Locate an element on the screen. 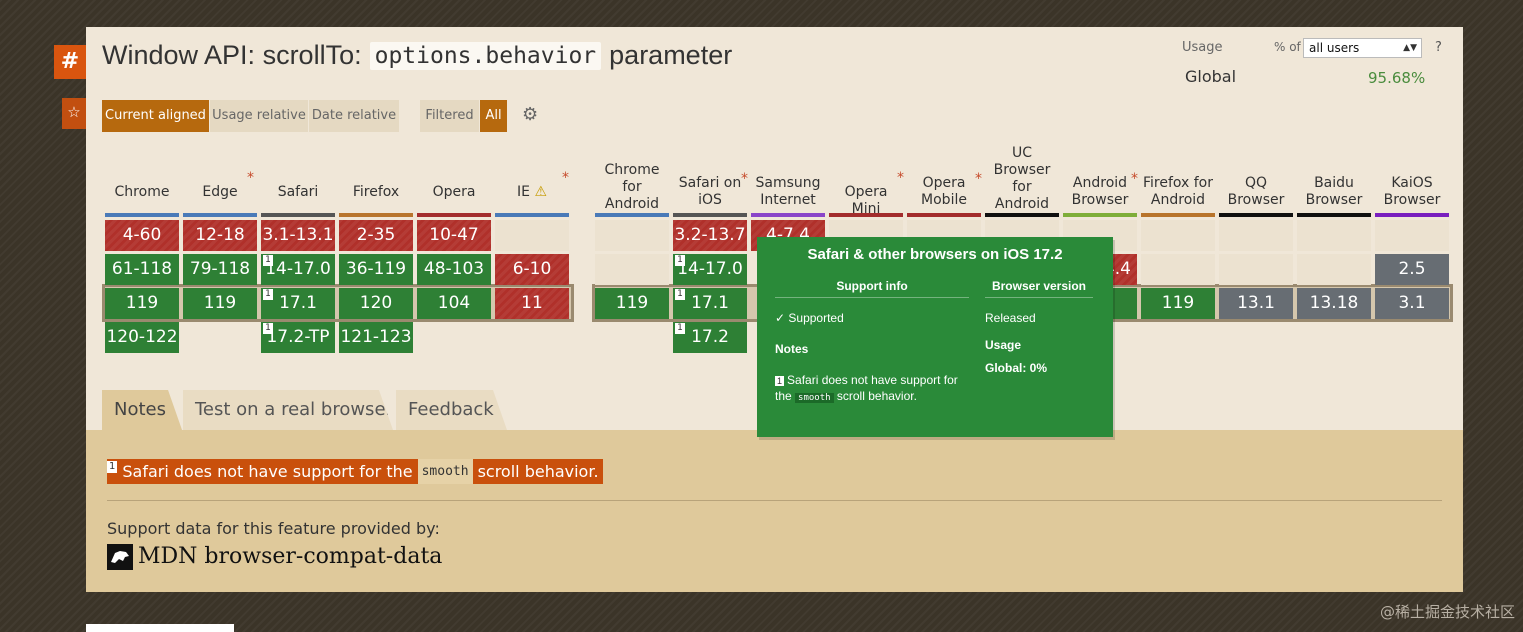  star-icon: ☆ is located at coordinates (74, 113).